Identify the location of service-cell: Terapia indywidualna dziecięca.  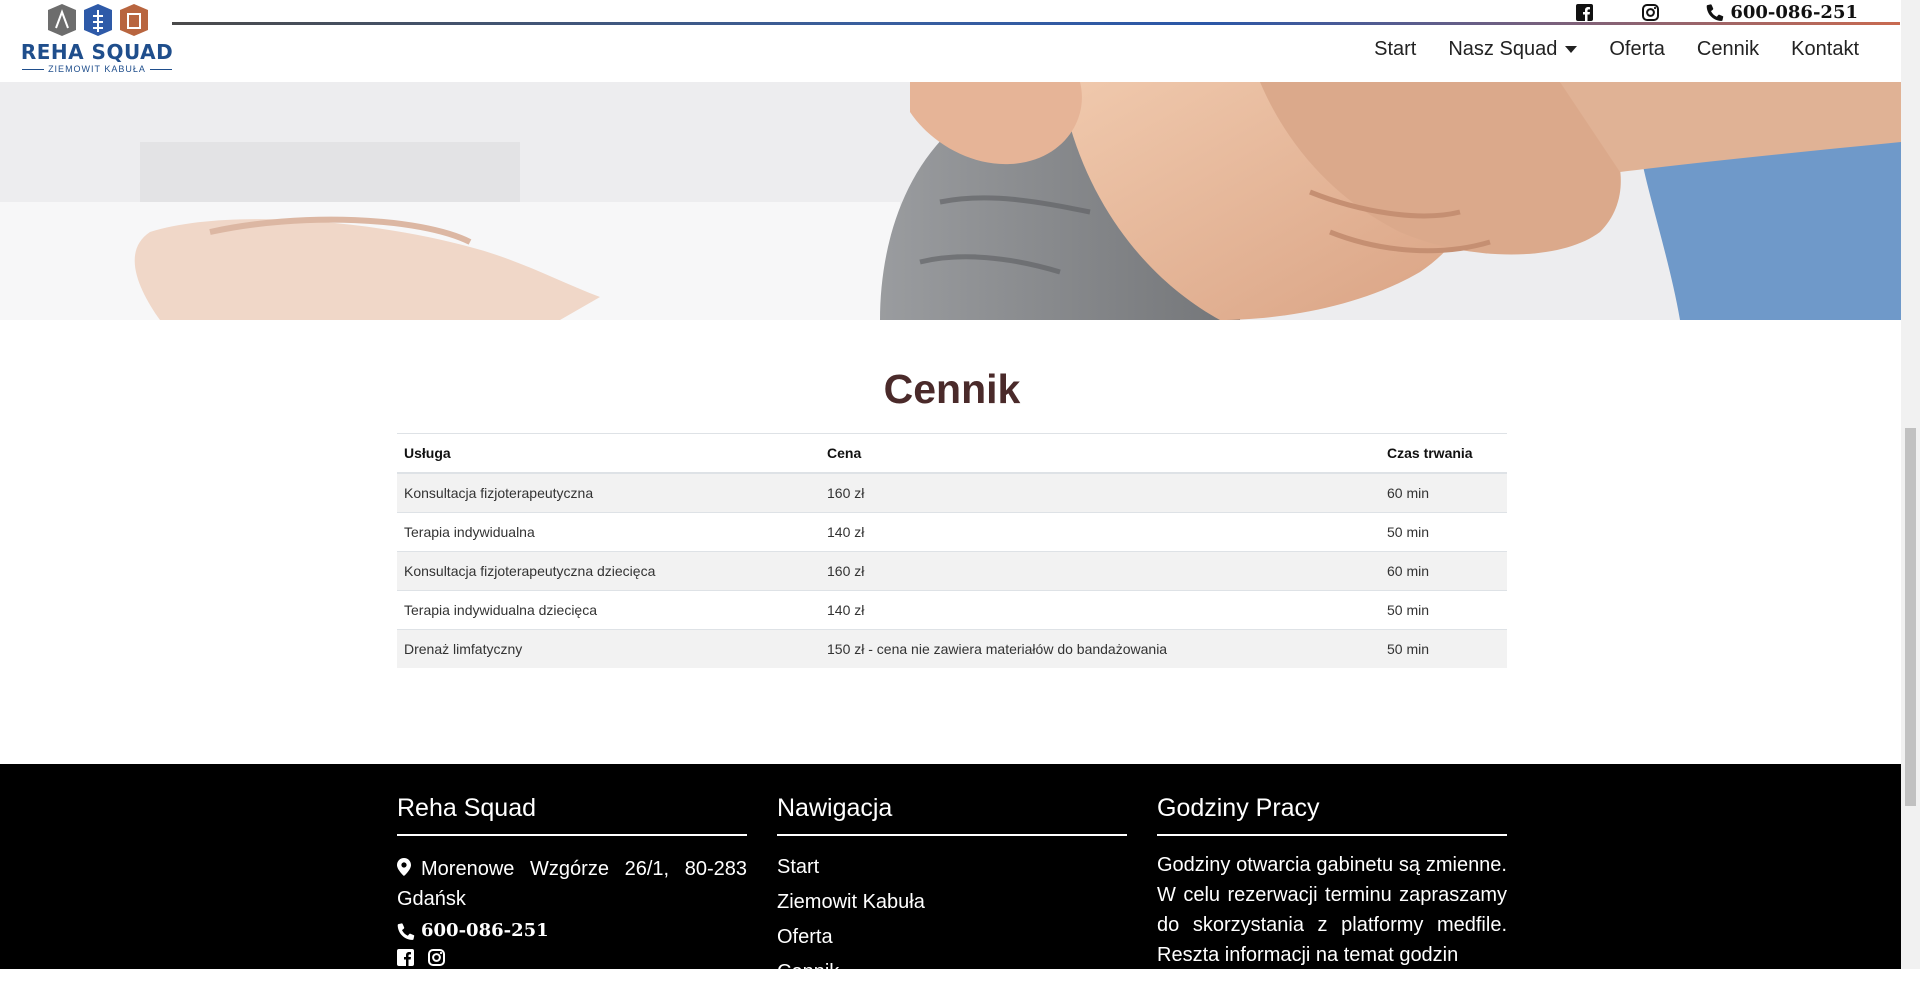
(608, 610).